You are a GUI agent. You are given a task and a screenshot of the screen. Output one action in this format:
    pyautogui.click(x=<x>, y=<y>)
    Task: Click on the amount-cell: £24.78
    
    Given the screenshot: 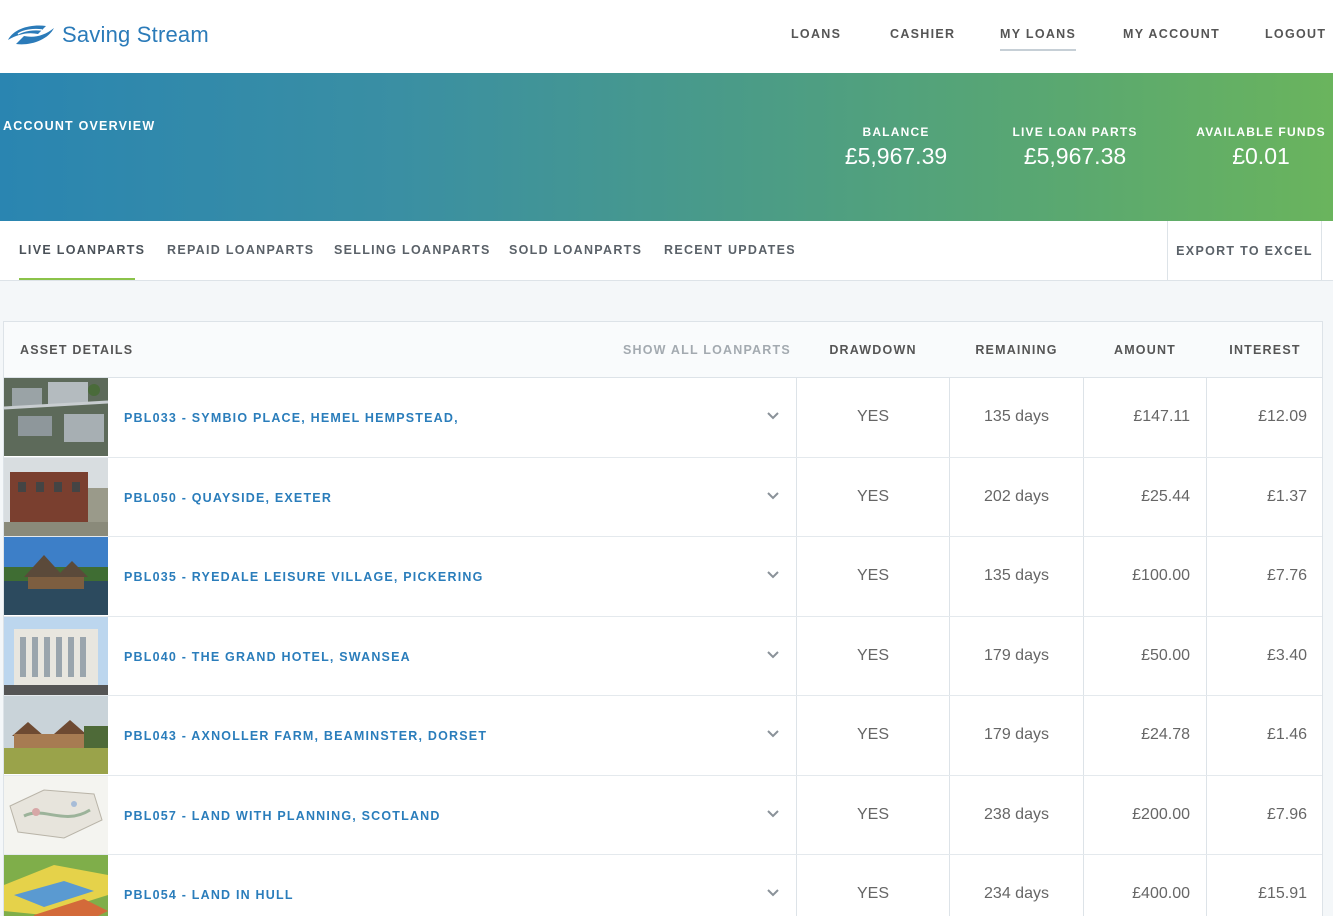 What is the action you would take?
    pyautogui.click(x=1165, y=734)
    